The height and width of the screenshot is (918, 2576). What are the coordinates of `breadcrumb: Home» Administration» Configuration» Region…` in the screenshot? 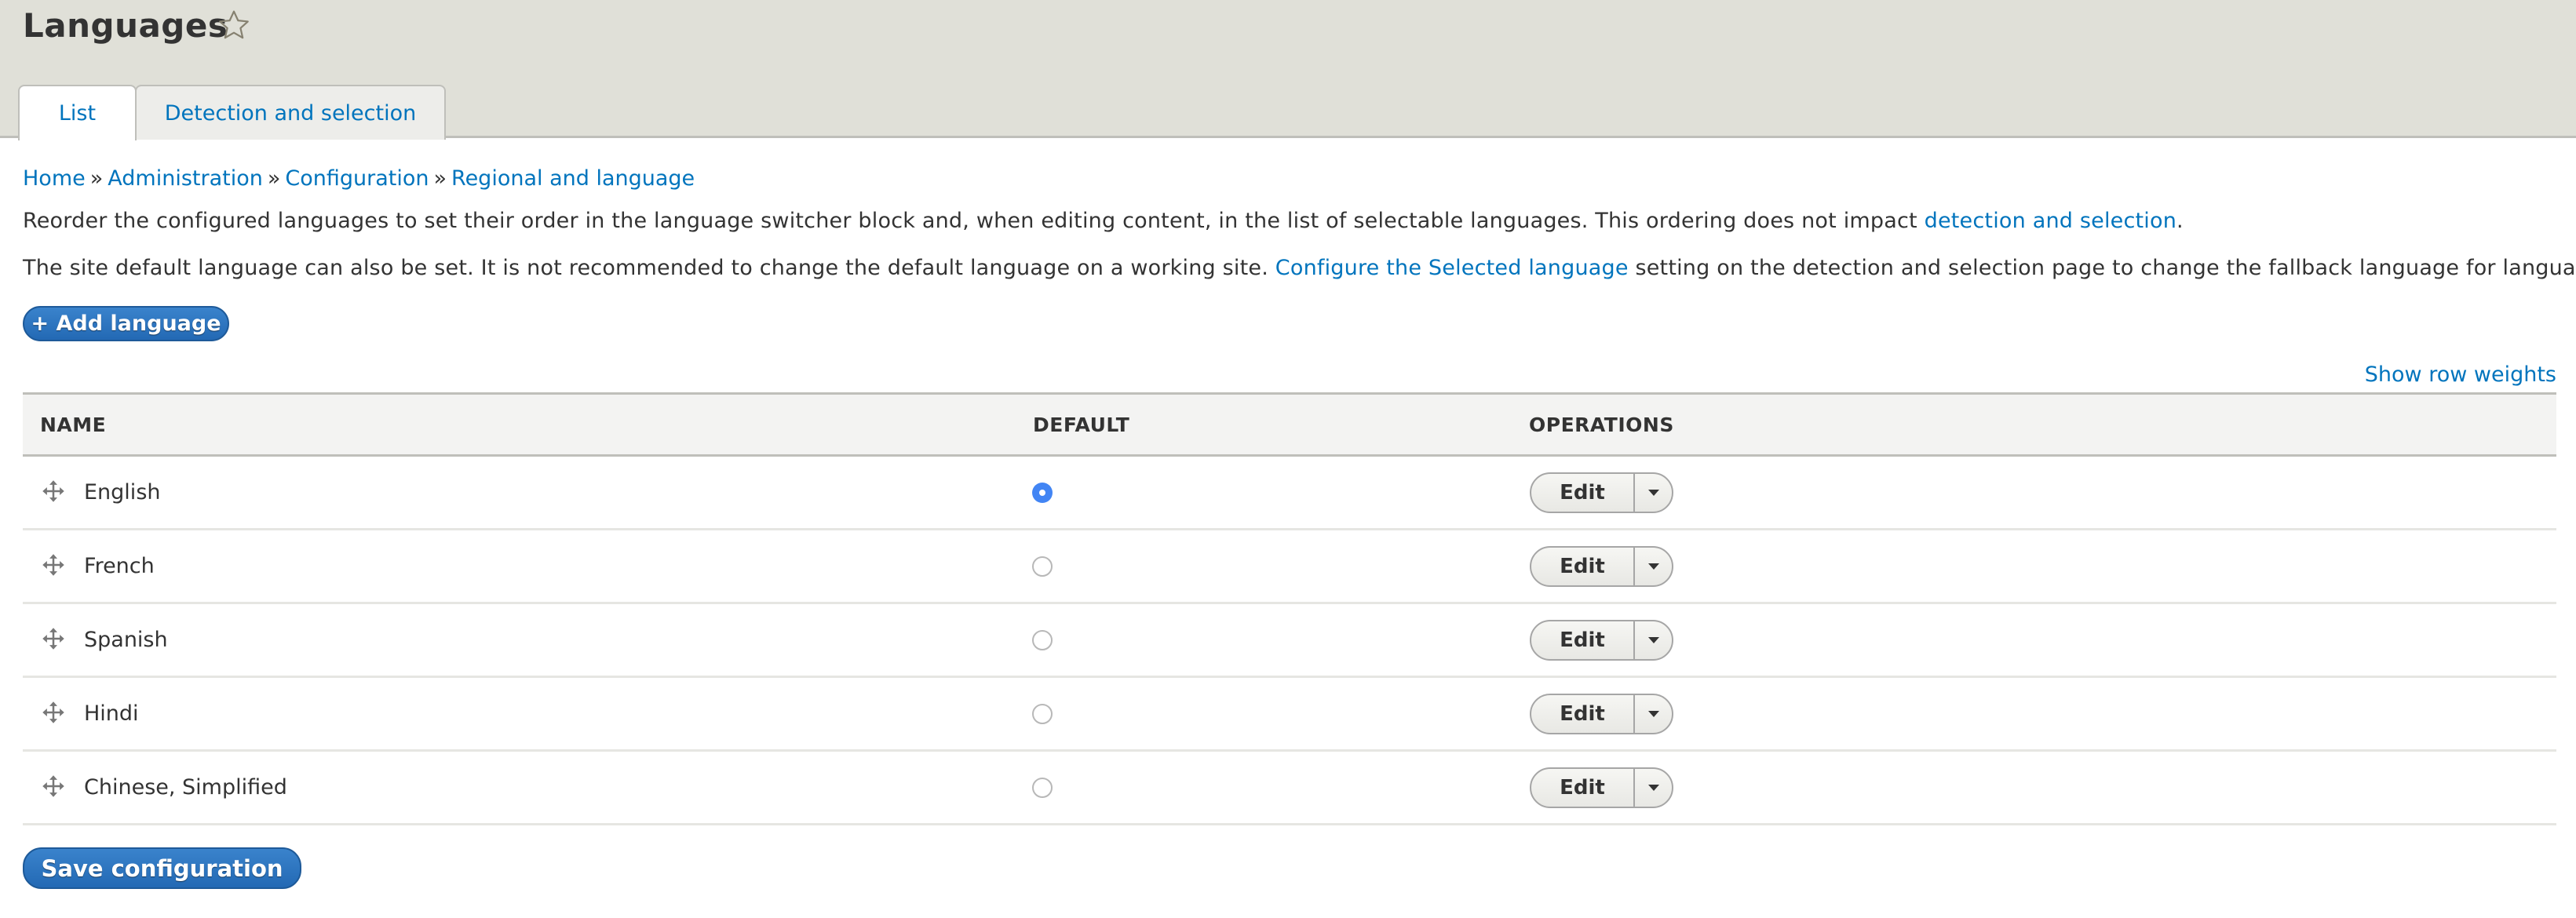 It's located at (359, 178).